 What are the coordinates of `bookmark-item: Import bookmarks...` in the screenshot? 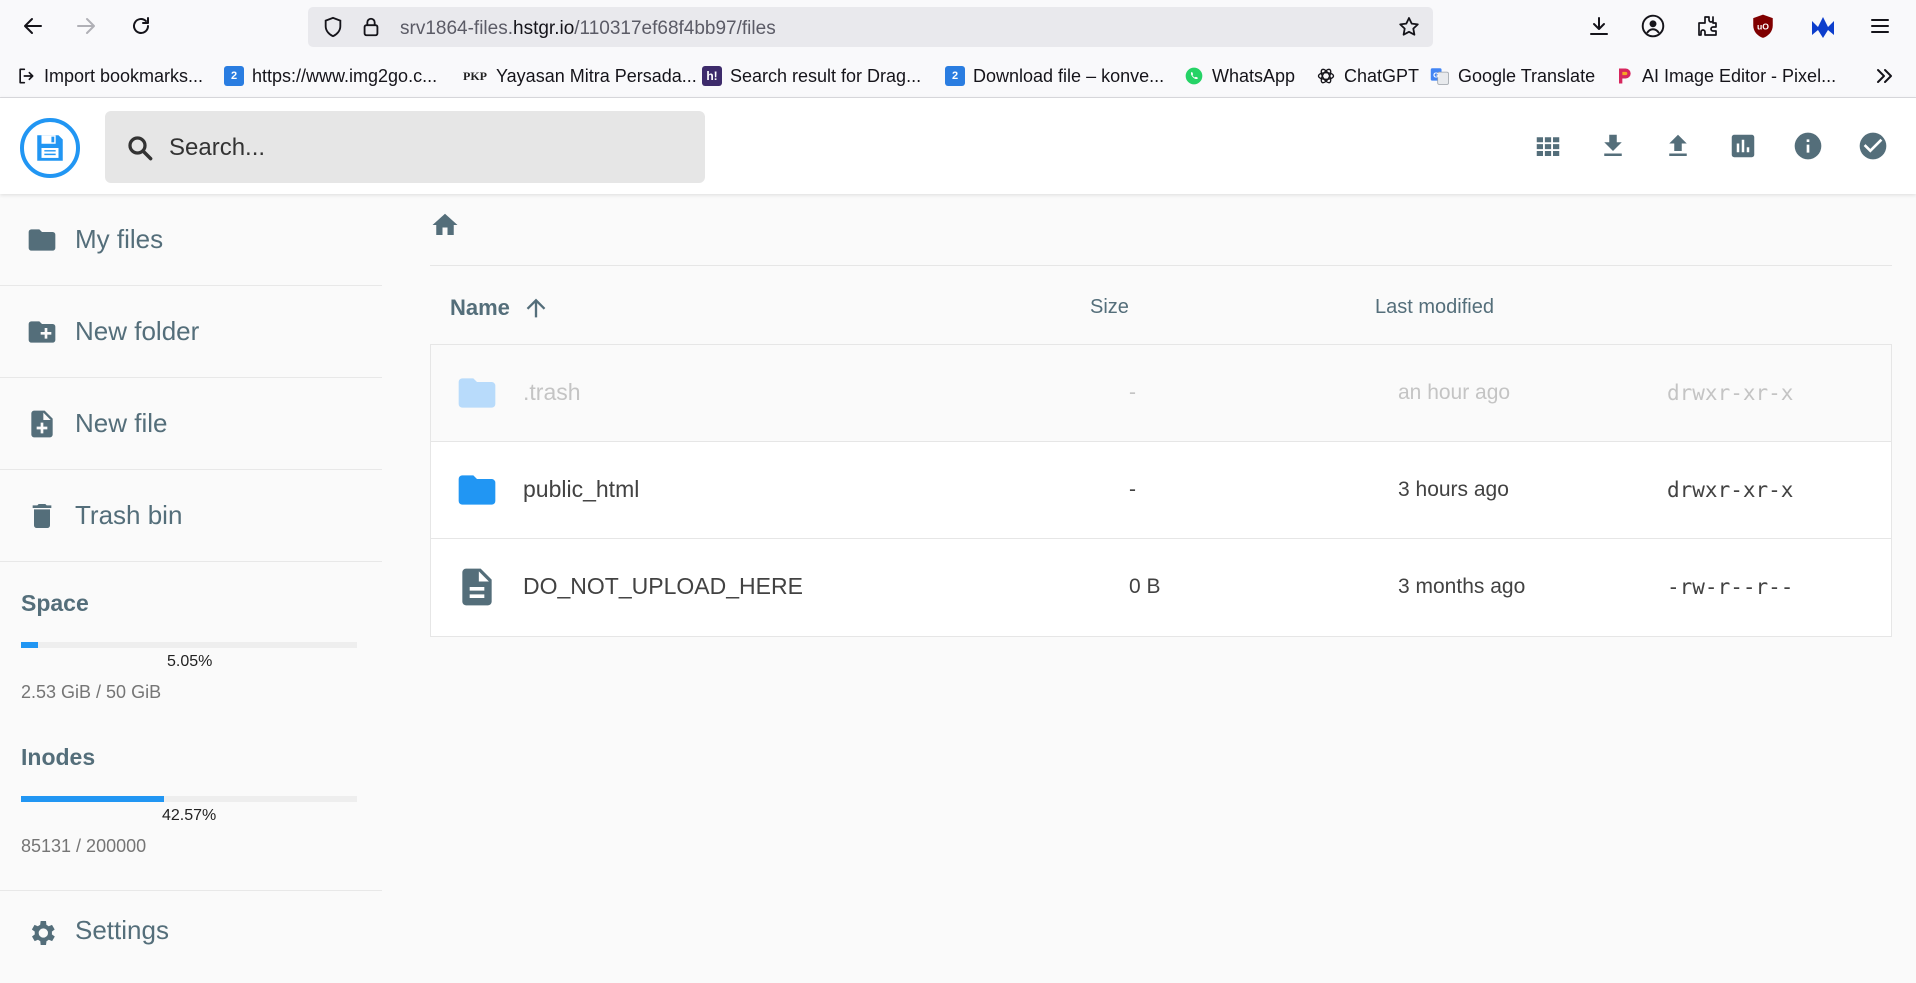 It's located at (109, 76).